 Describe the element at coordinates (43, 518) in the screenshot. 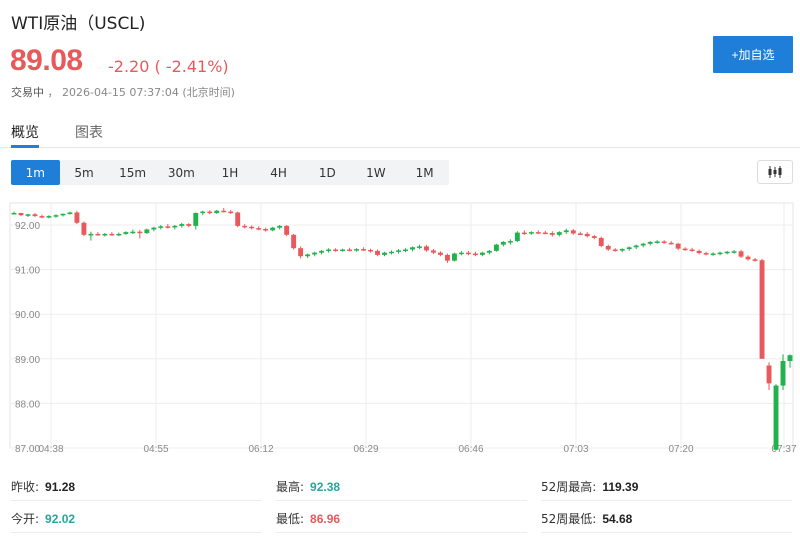

I see `stat-open: 今开: 92.02` at that location.